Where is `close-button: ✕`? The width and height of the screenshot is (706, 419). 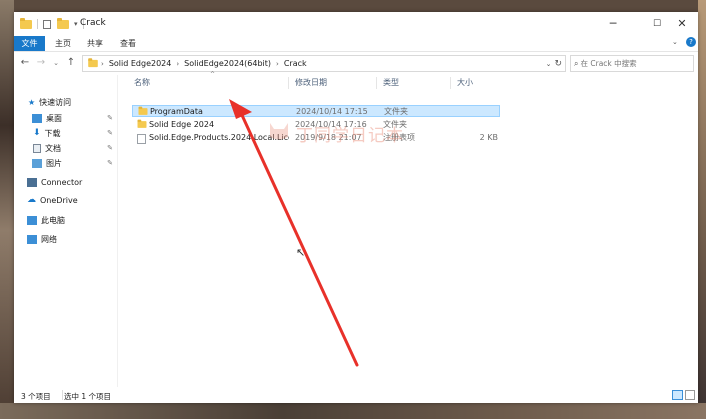 close-button: ✕ is located at coordinates (682, 24).